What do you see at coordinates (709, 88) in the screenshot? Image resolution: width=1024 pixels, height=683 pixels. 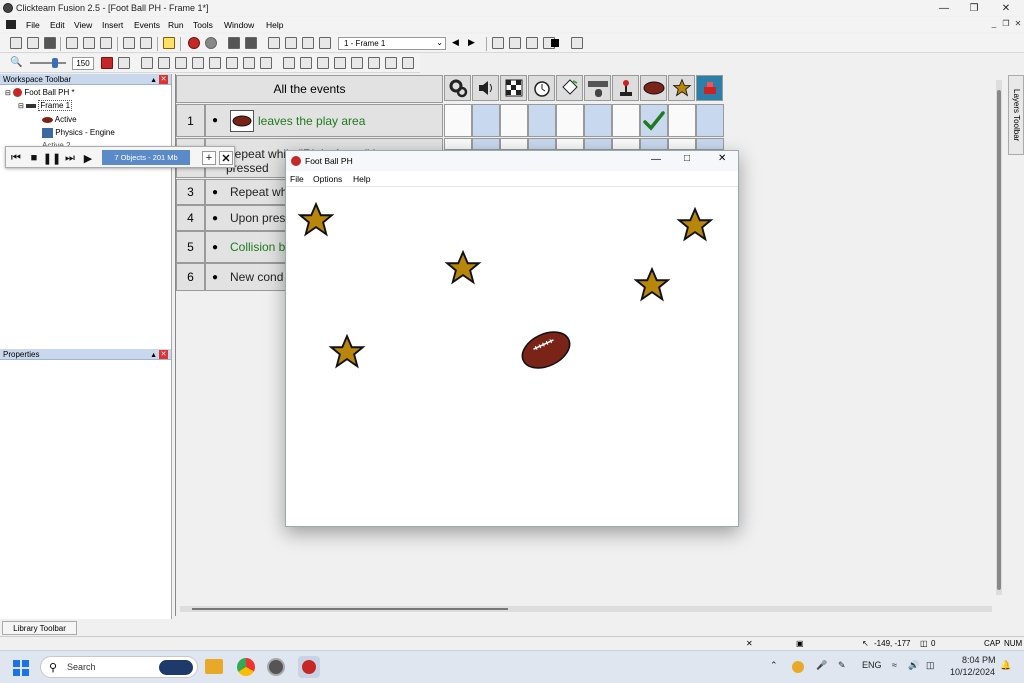 I see `physics-engine-object-icon` at bounding box center [709, 88].